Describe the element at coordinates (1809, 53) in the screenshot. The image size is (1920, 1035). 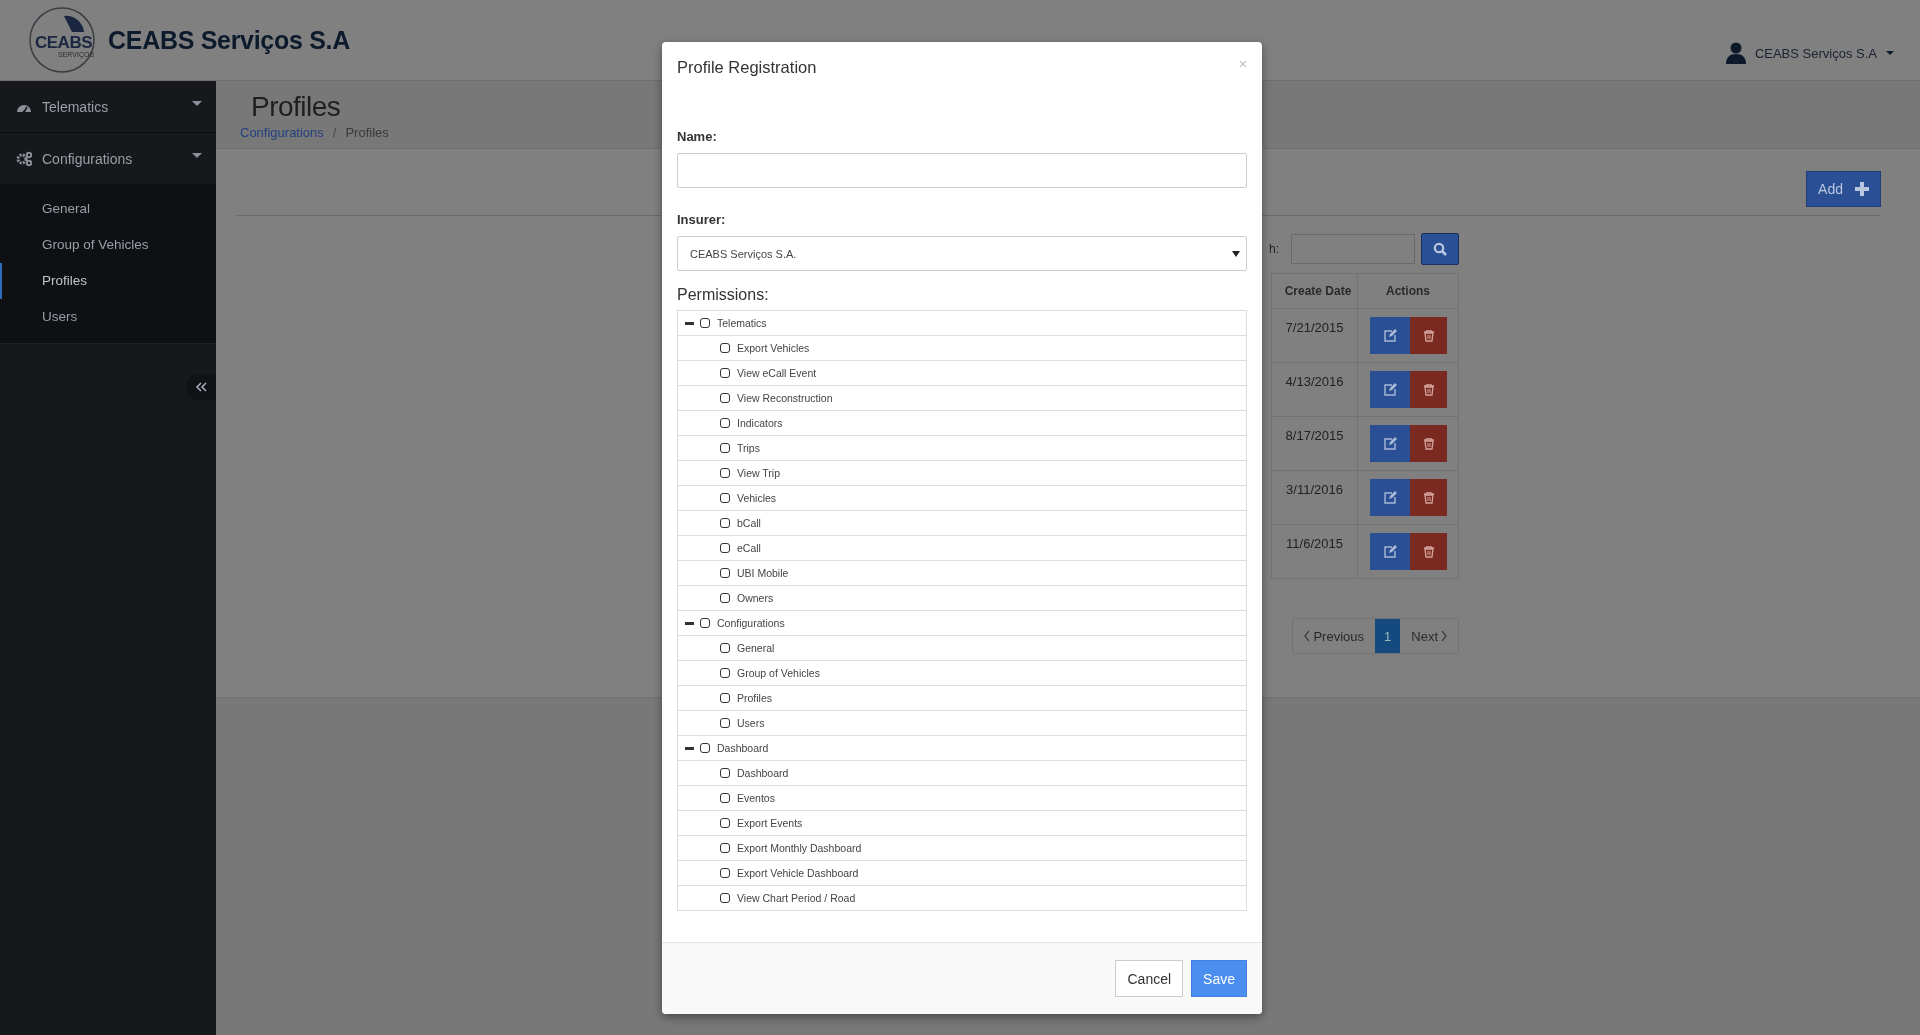
I see `user-menu: CEABS Serviços S.A` at that location.